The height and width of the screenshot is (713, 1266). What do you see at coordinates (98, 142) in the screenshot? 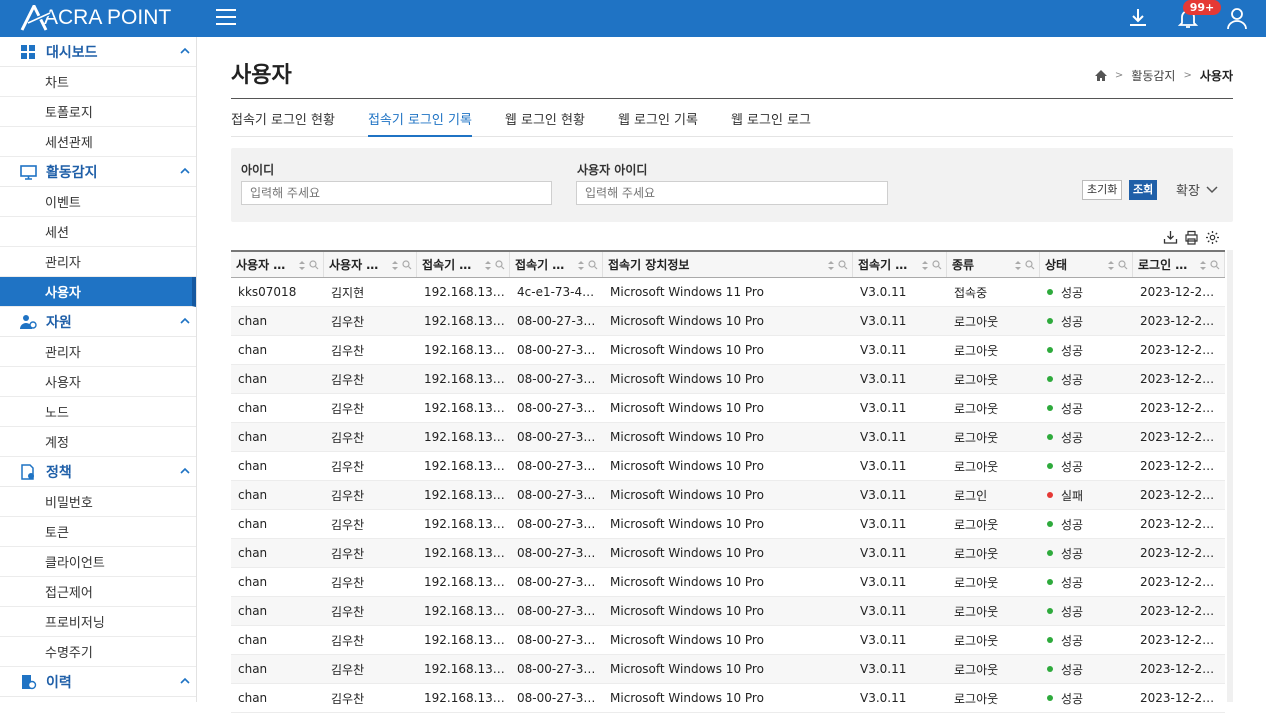
I see `sidebar-item: 세션관제` at bounding box center [98, 142].